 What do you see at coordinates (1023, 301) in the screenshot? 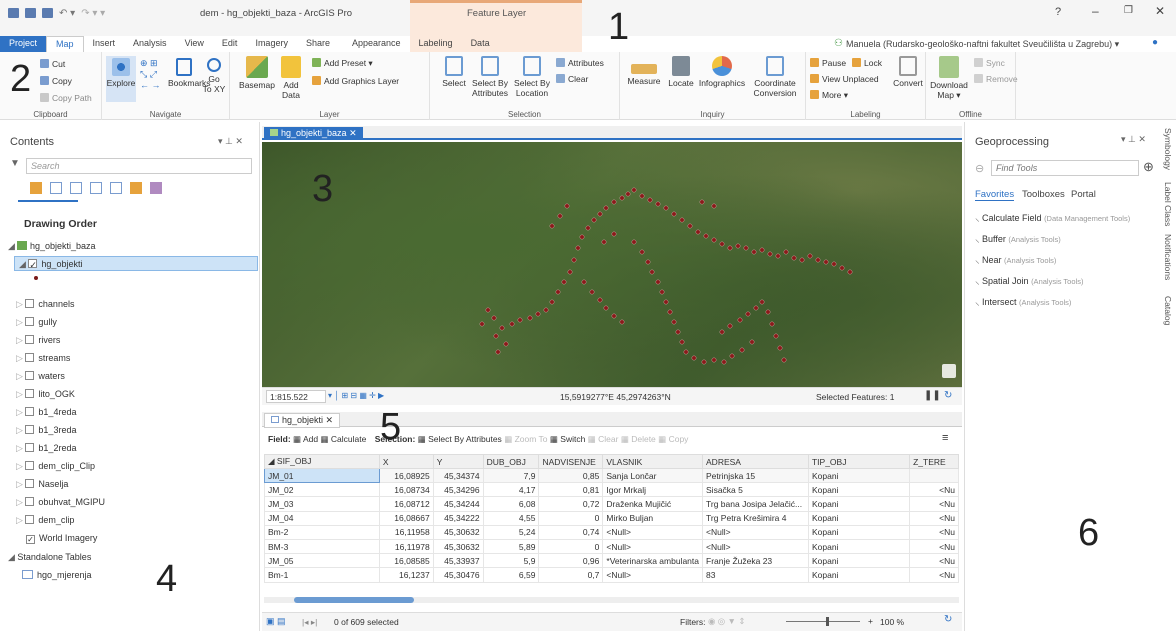
I see `gp-tool-item: ⸜ Intersect (Analysis Tools)` at bounding box center [1023, 301].